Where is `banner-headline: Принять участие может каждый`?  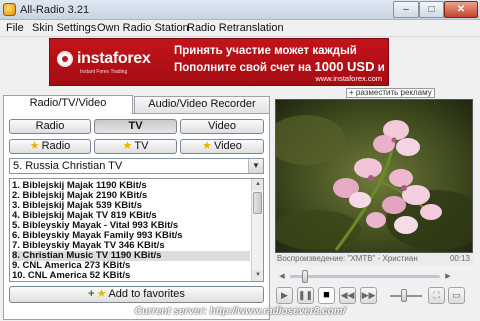
banner-headline: Принять участие может каждый is located at coordinates (265, 51).